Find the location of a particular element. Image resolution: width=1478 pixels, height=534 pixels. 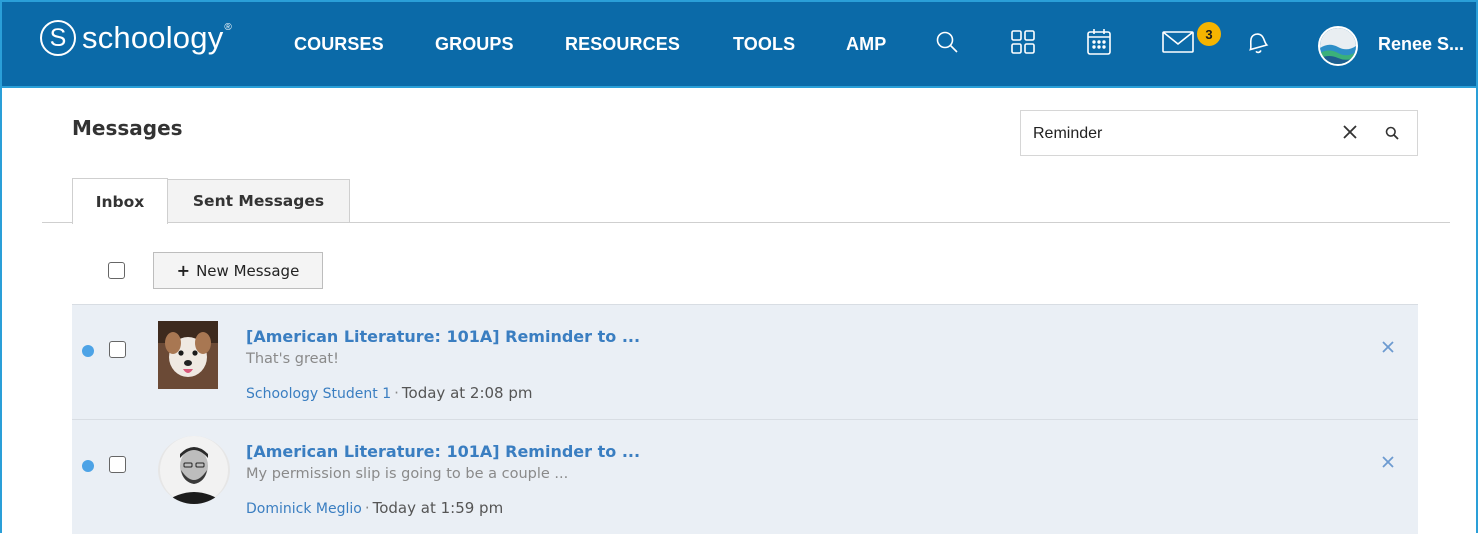

message-preview: That's great! is located at coordinates (292, 359).